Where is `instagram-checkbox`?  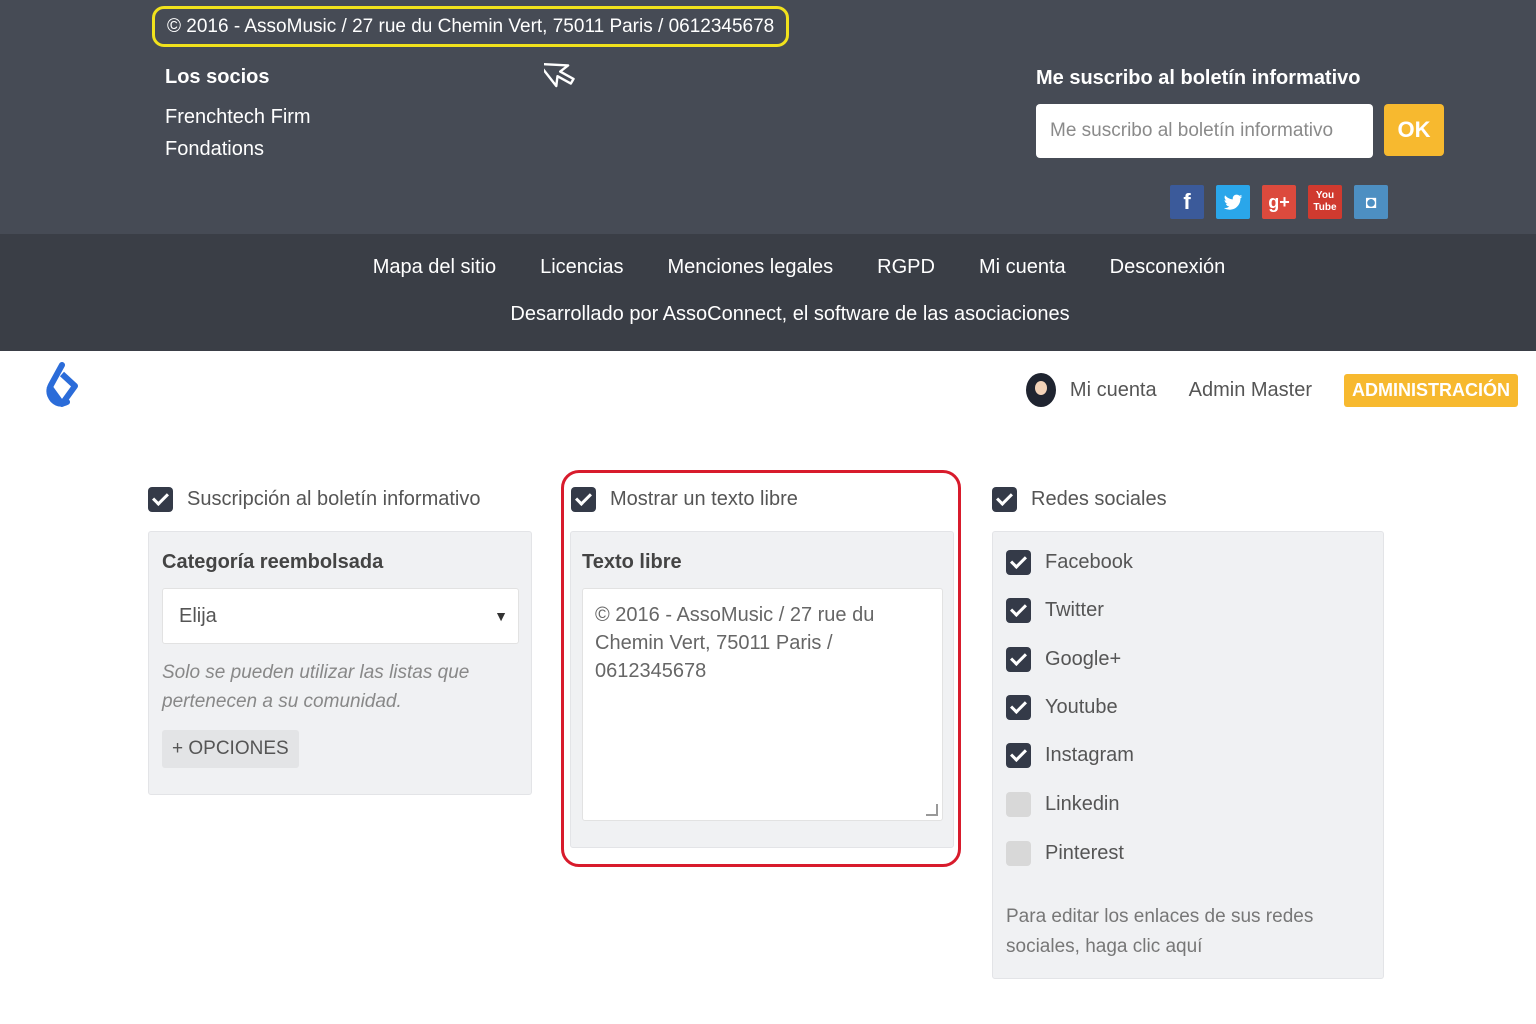 instagram-checkbox is located at coordinates (1018, 755).